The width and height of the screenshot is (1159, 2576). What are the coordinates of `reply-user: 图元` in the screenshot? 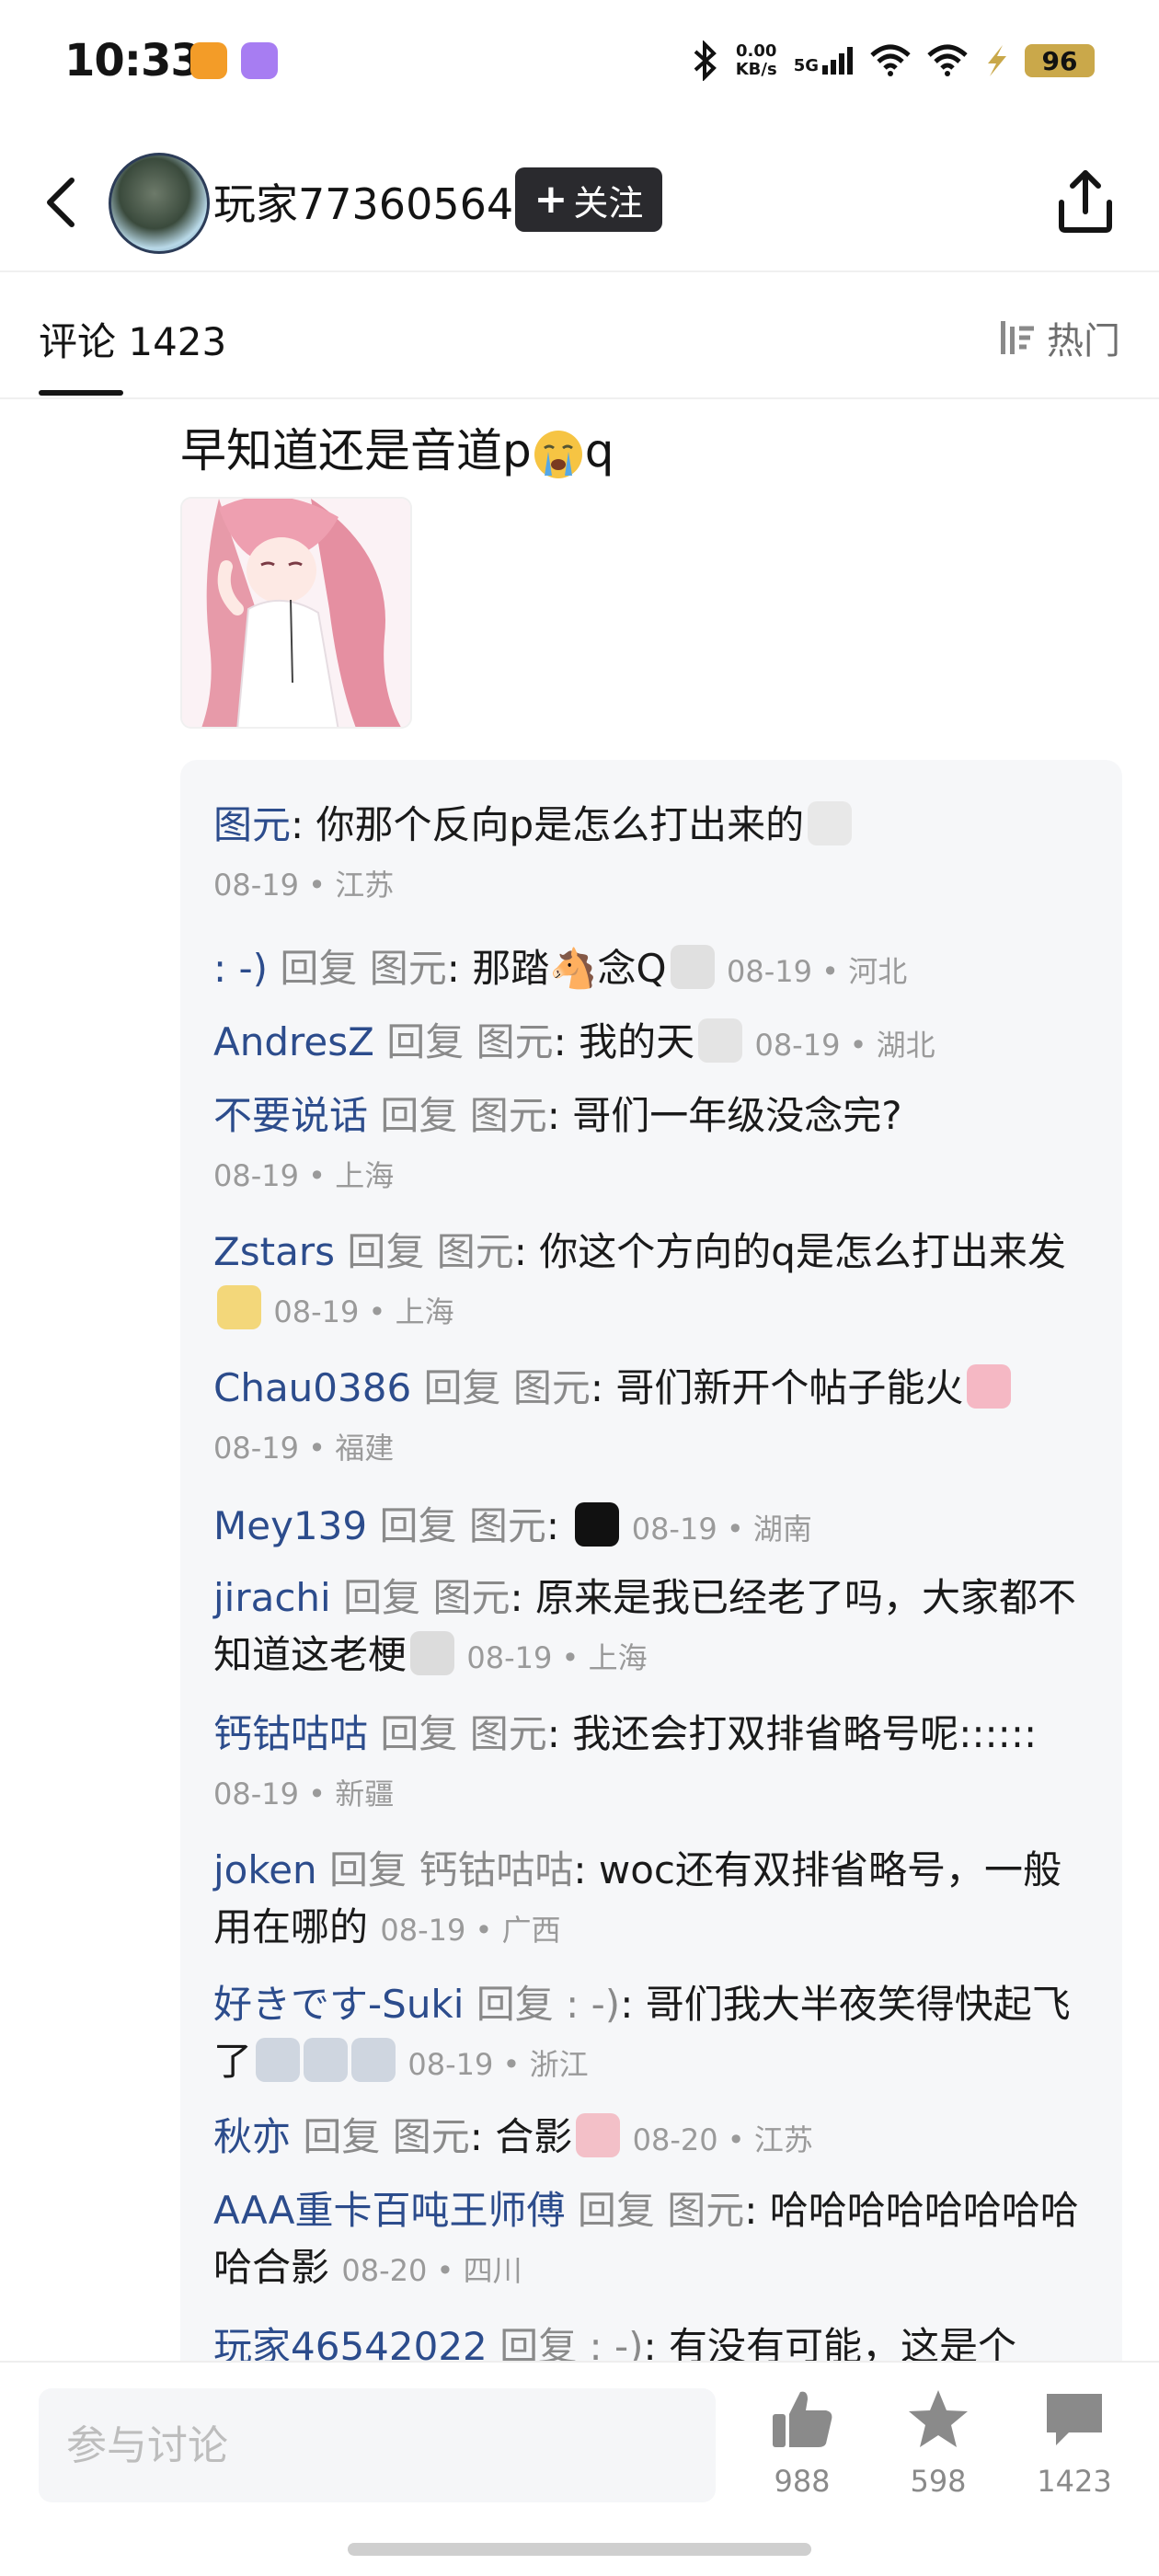 It's located at (252, 824).